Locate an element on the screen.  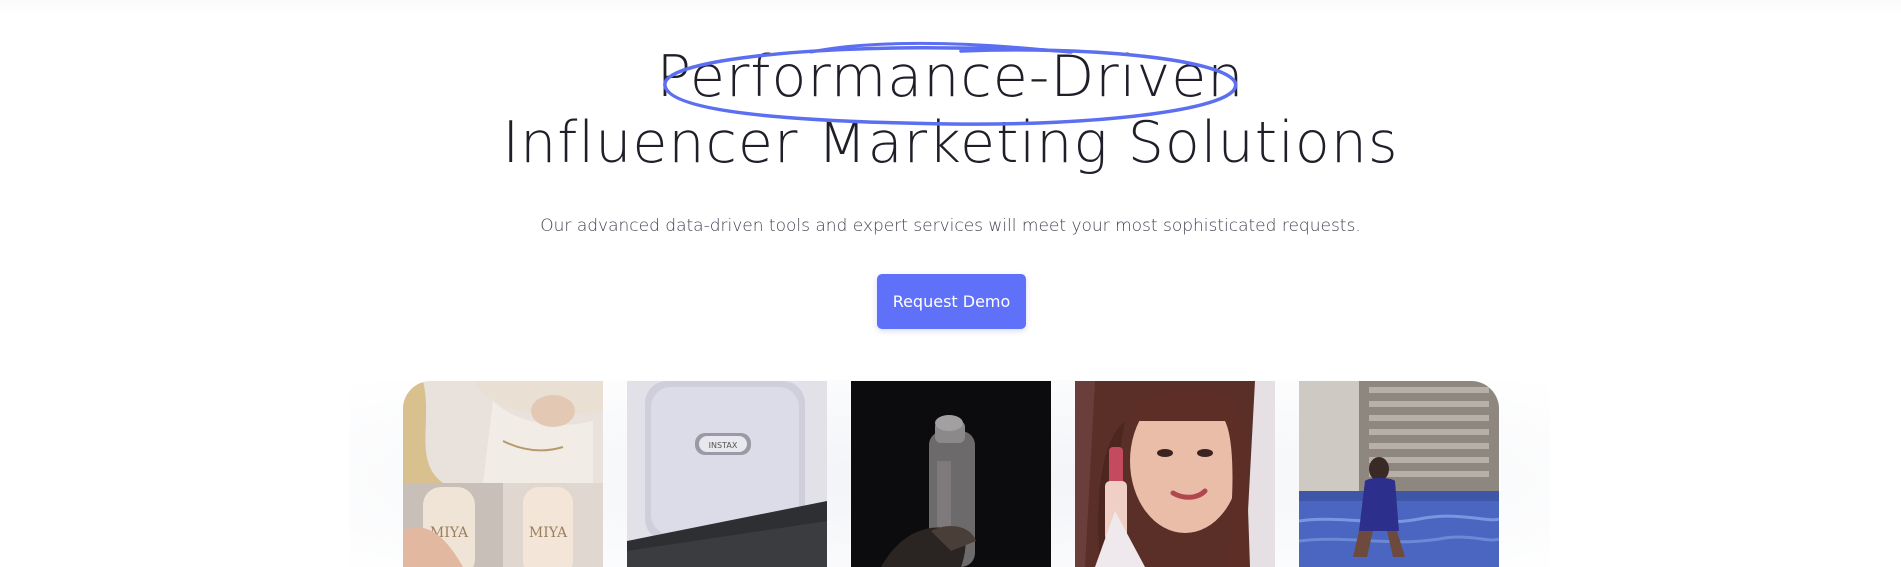
gallery-image-cosmetics: MIYA MIYA is located at coordinates (503, 474).